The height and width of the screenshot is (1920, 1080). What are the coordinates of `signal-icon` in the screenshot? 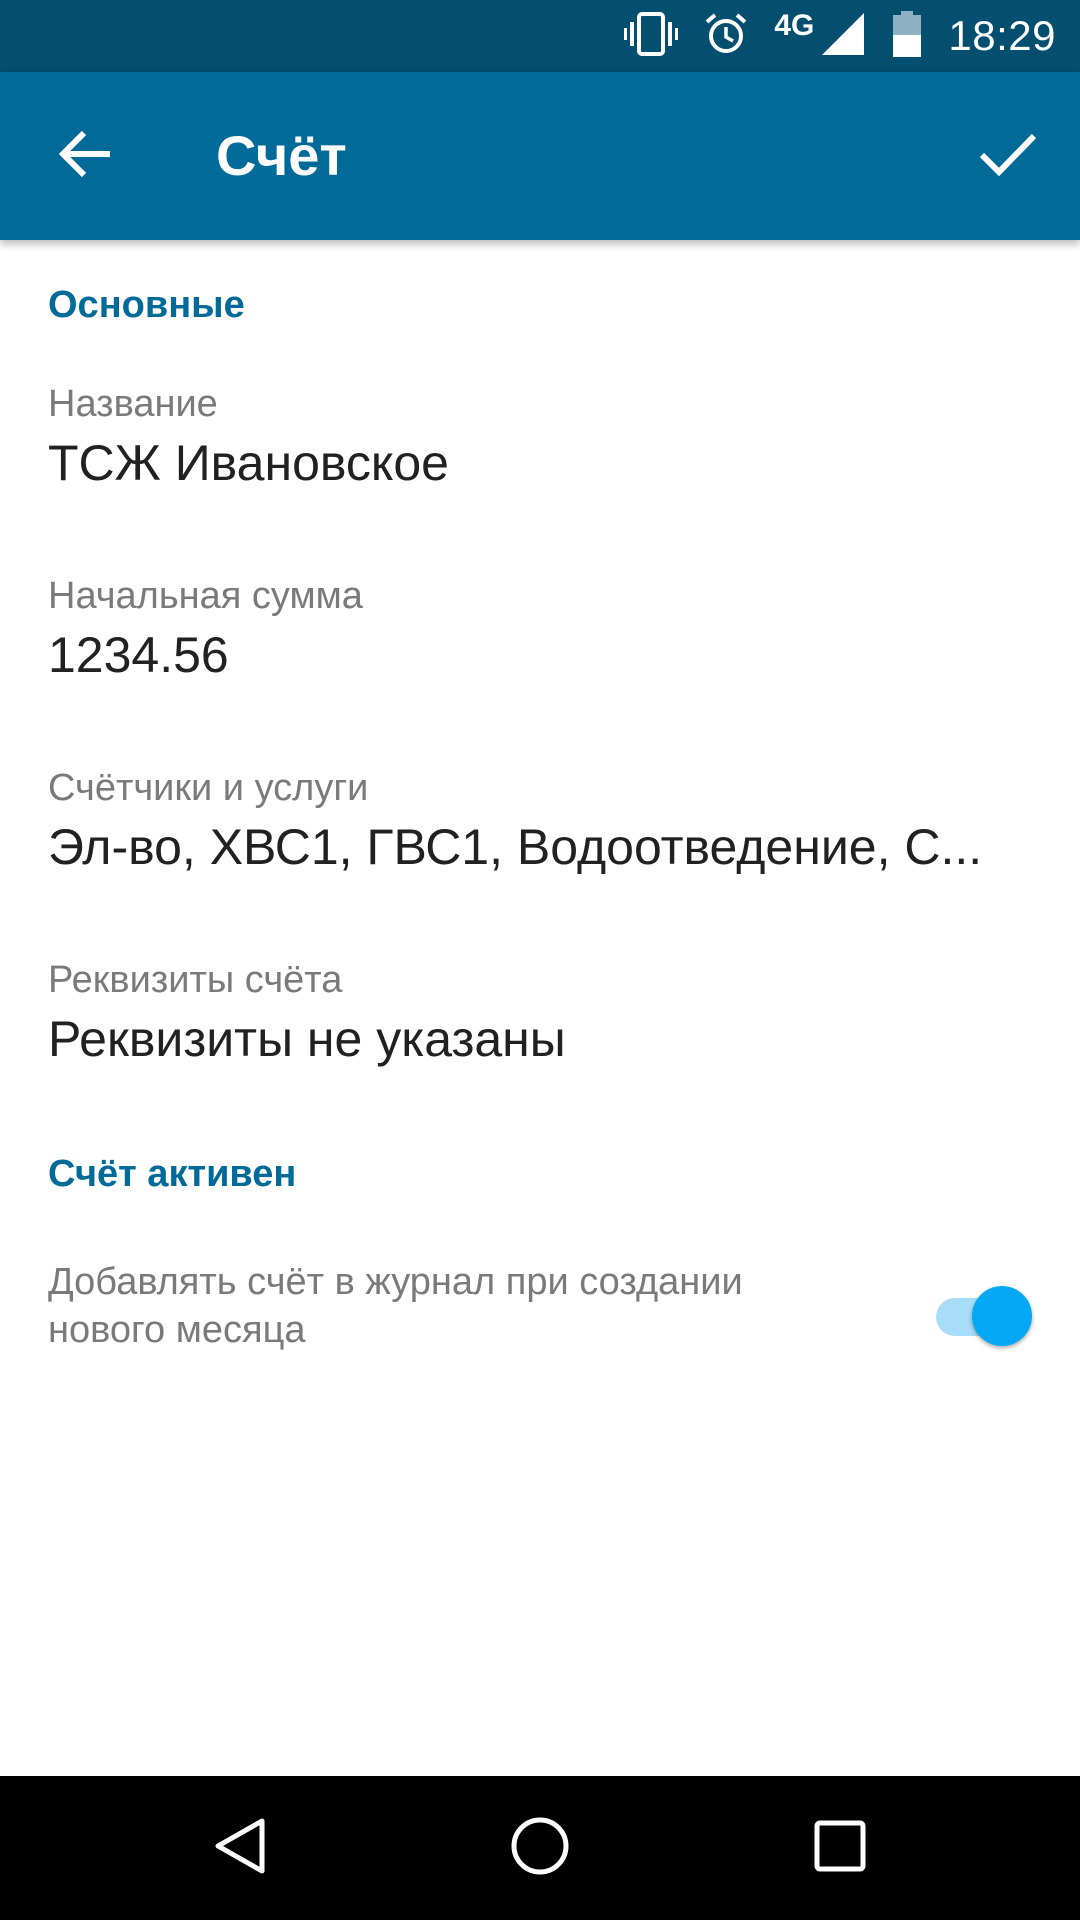 It's located at (843, 36).